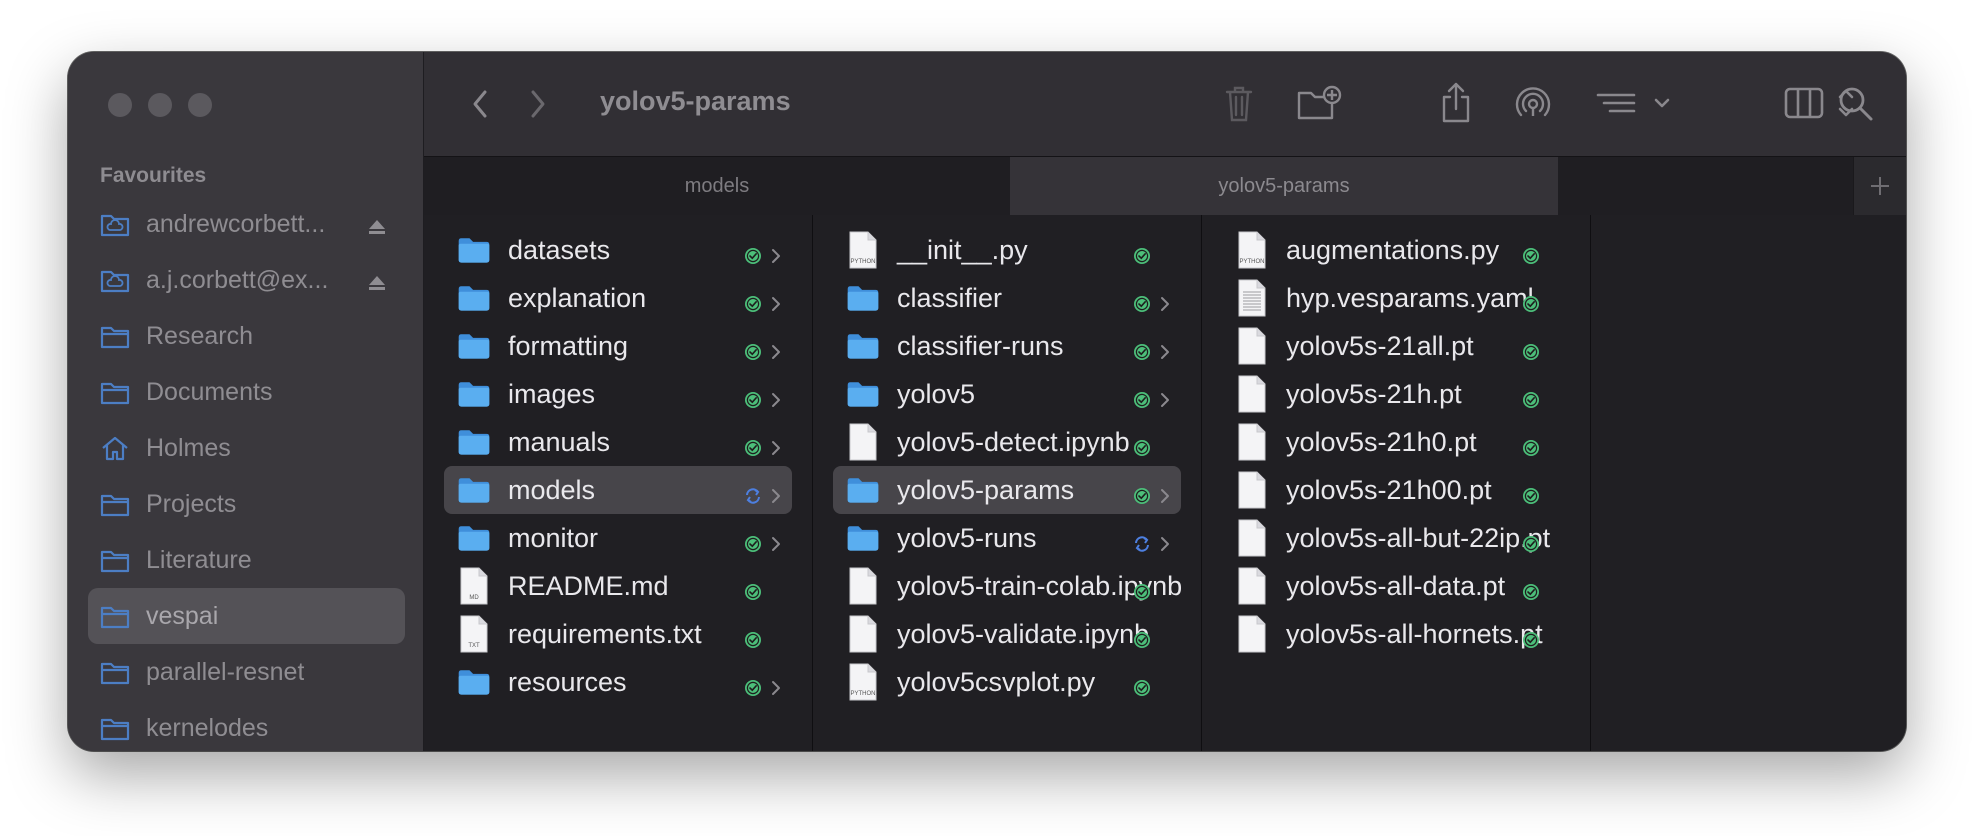 The width and height of the screenshot is (1976, 836). Describe the element at coordinates (115, 224) in the screenshot. I see `icloud-drive-icon` at that location.